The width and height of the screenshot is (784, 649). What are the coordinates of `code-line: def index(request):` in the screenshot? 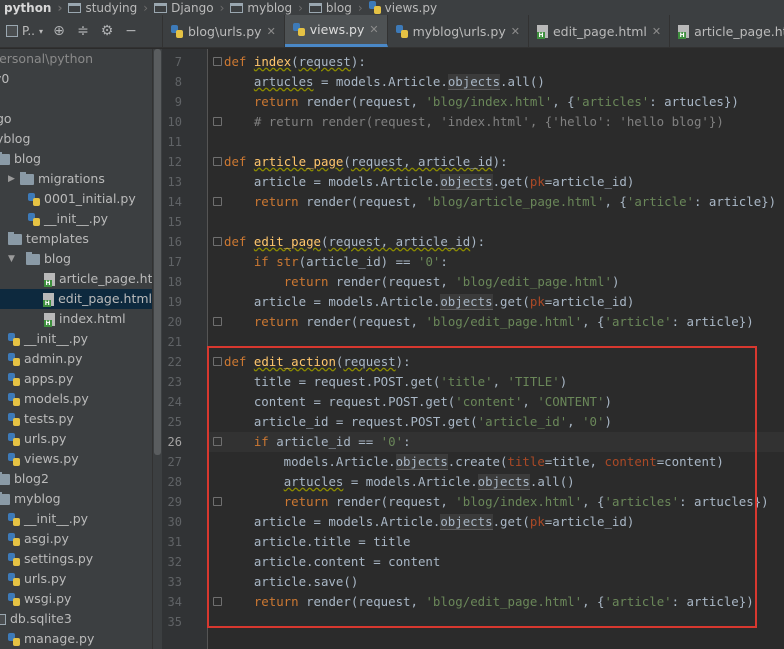 It's located at (295, 61).